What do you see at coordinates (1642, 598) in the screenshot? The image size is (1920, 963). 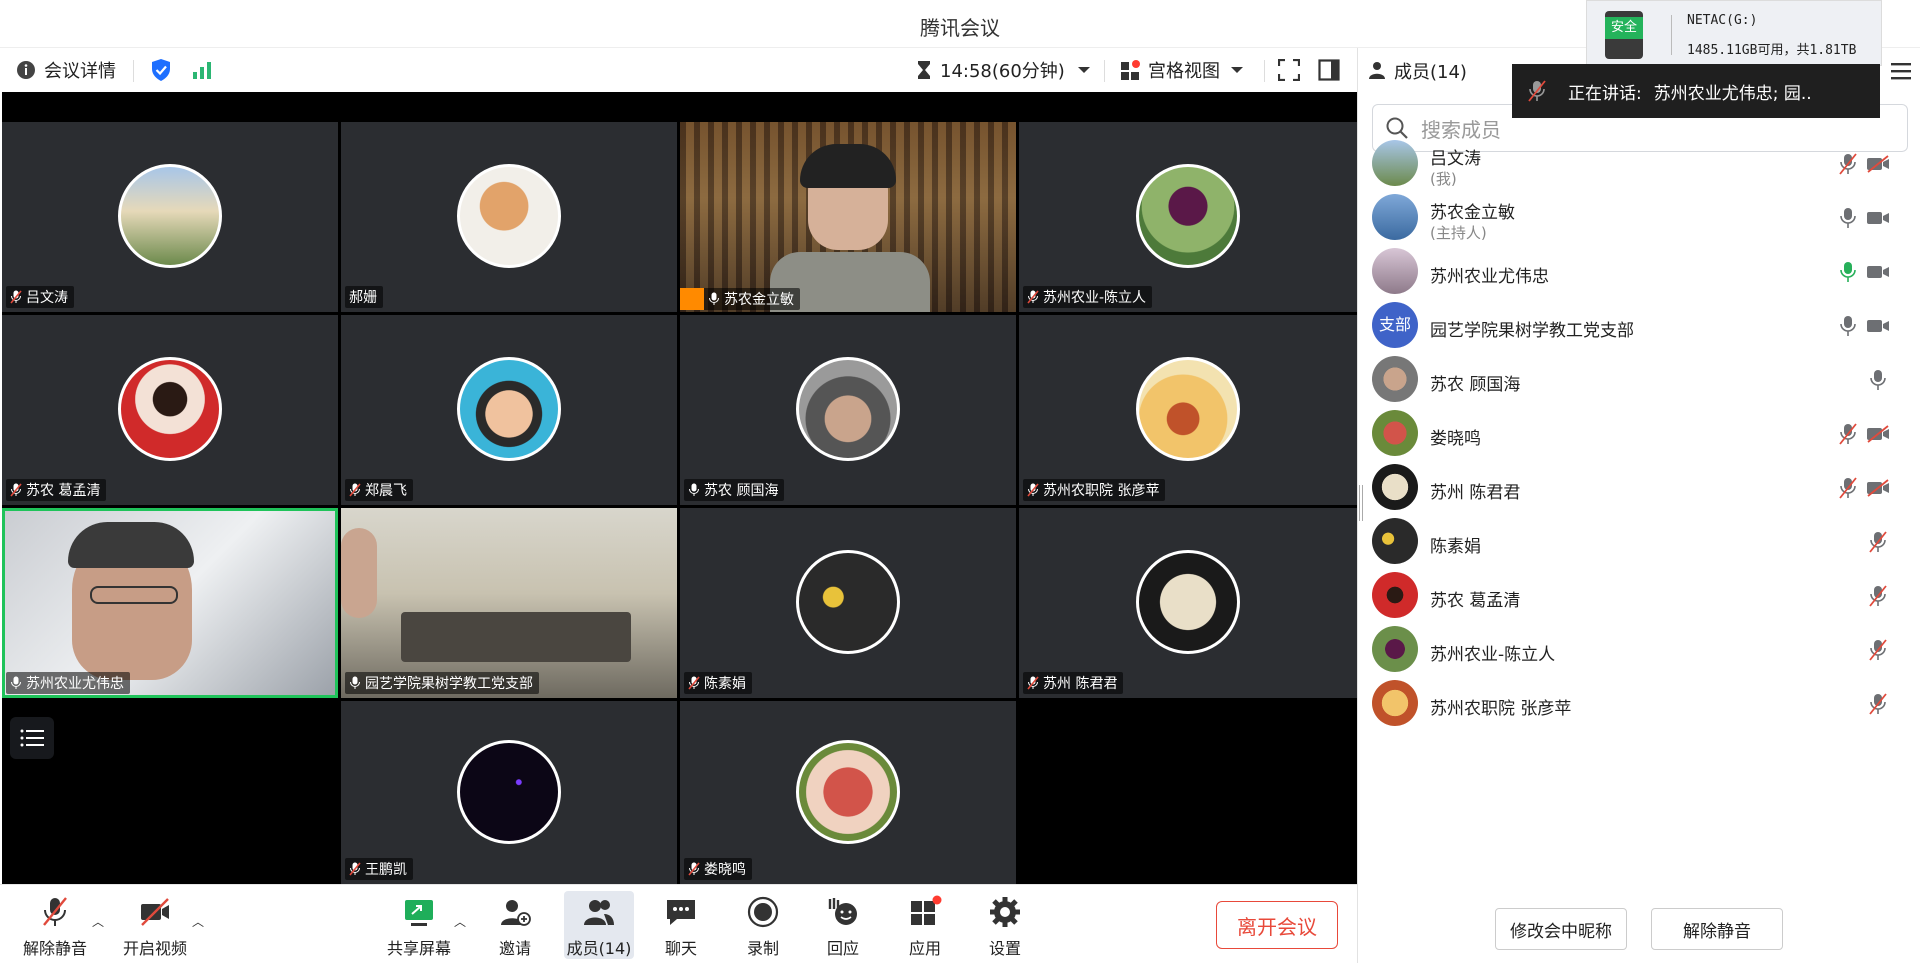 I see `member-row: 苏农 葛孟清` at bounding box center [1642, 598].